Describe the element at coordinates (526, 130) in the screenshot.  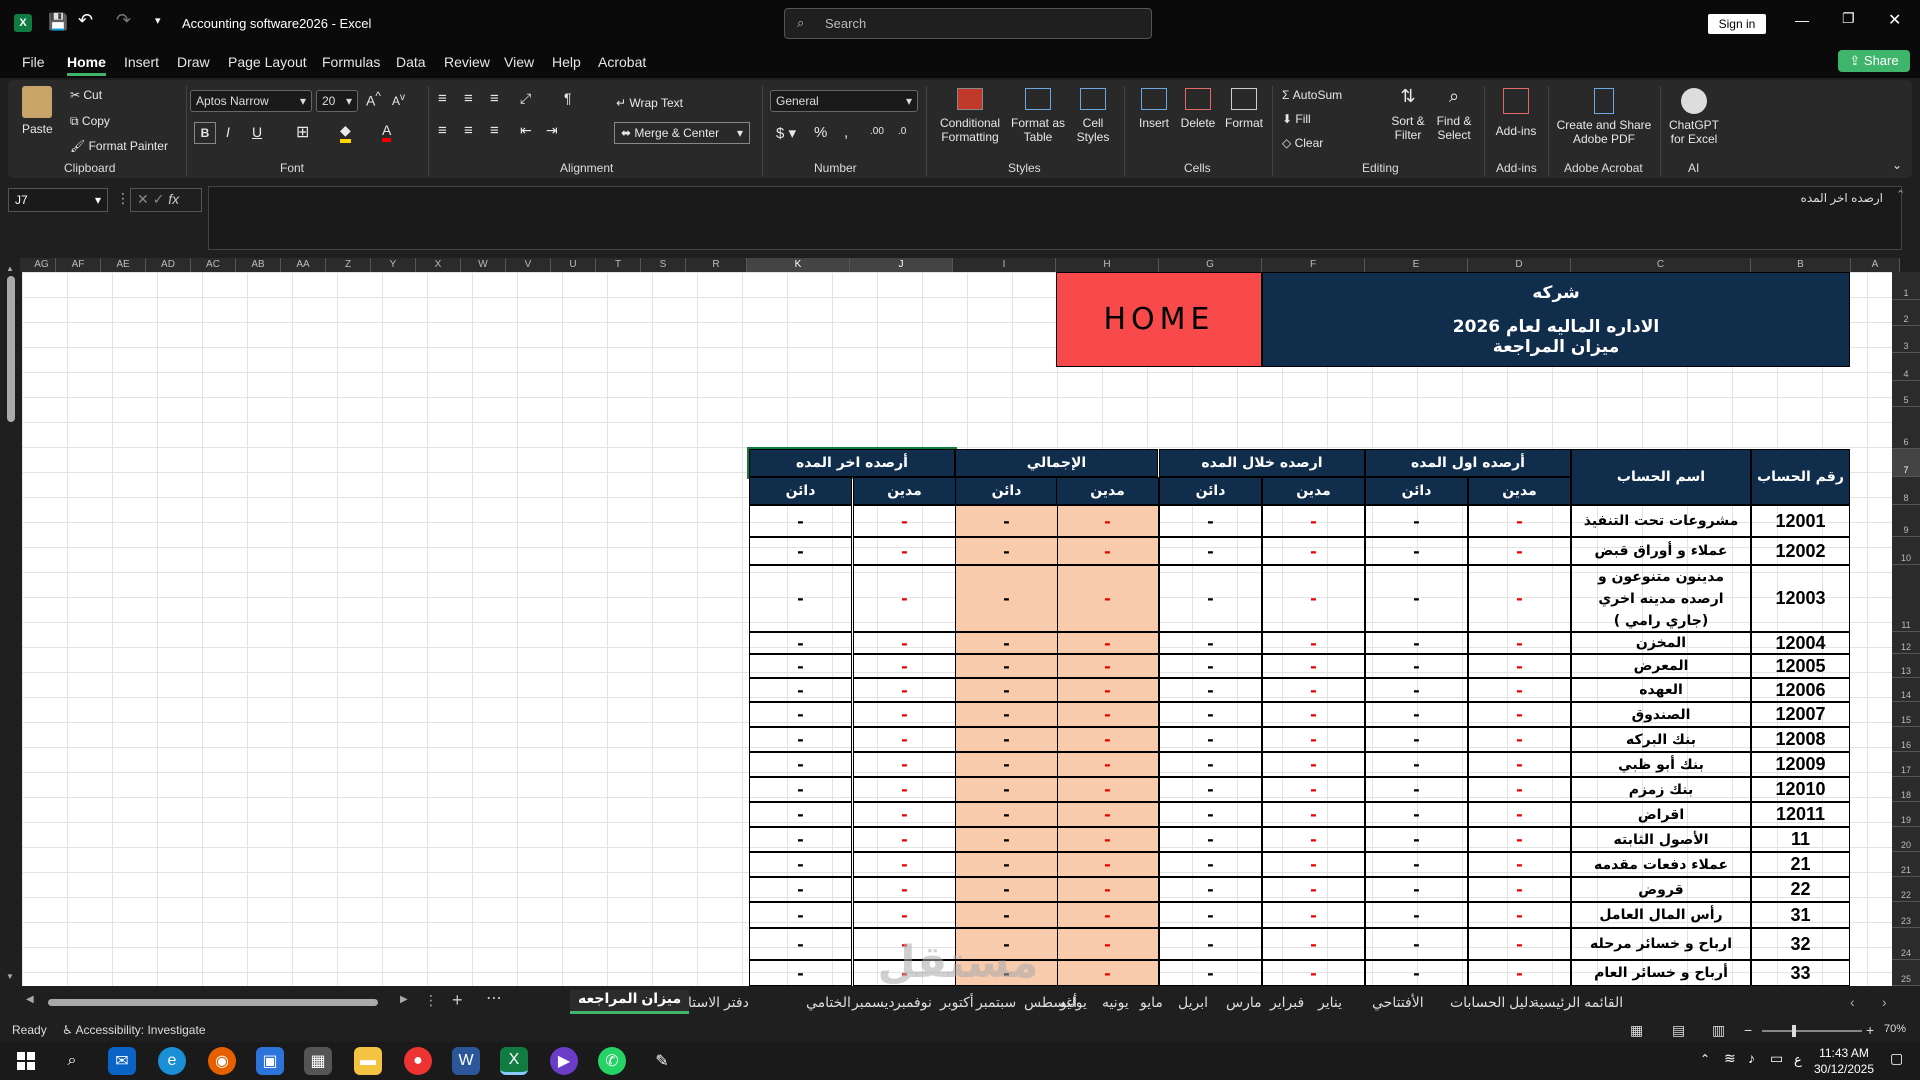
I see `decrease-indent-icon: ⇤` at that location.